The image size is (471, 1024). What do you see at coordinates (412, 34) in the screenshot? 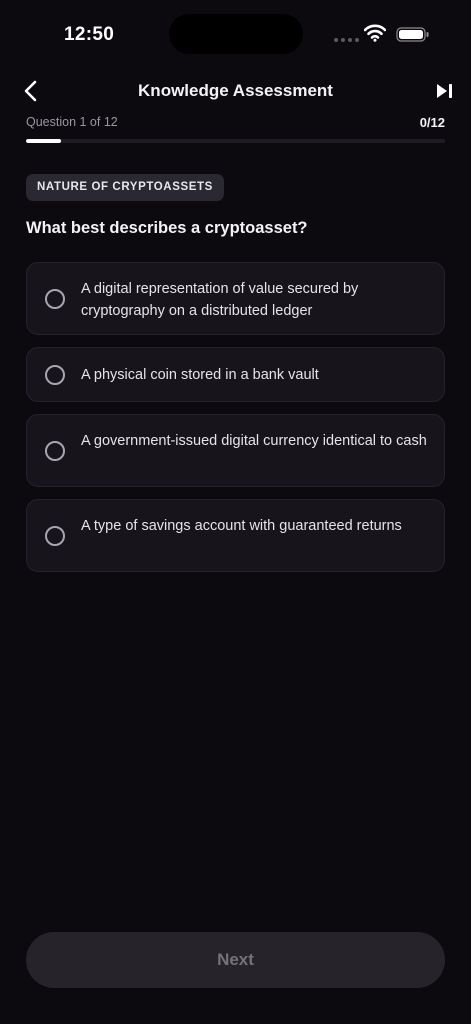
I see `battery-icon` at bounding box center [412, 34].